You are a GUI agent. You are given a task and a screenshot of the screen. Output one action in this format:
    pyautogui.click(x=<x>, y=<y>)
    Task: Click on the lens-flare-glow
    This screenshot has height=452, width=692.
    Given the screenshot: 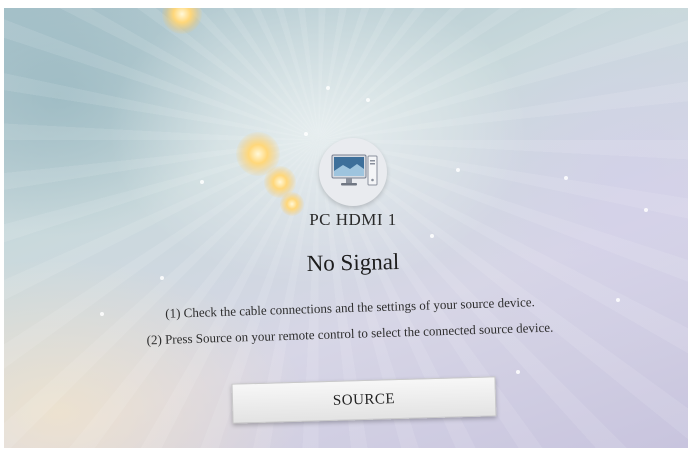 What is the action you would take?
    pyautogui.click(x=182, y=21)
    